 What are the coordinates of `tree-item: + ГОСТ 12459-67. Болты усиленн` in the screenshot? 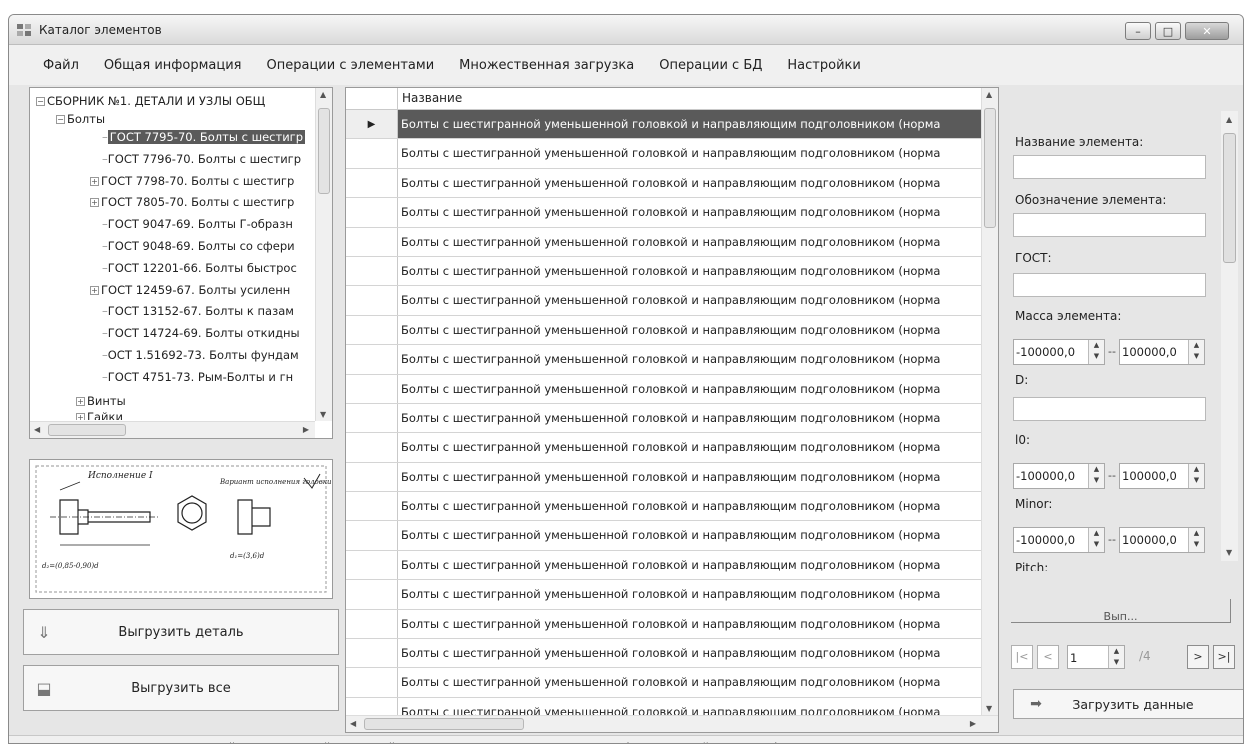 It's located at (190, 290).